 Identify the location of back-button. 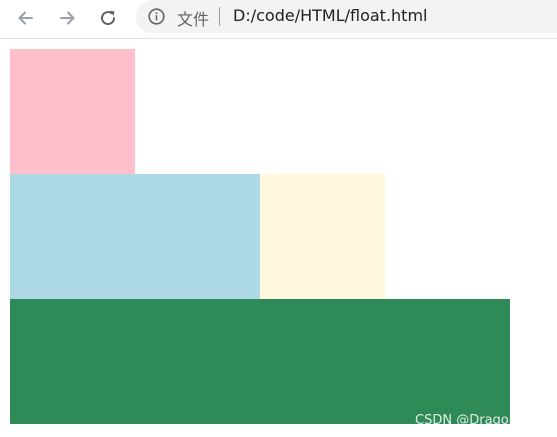
(26, 18).